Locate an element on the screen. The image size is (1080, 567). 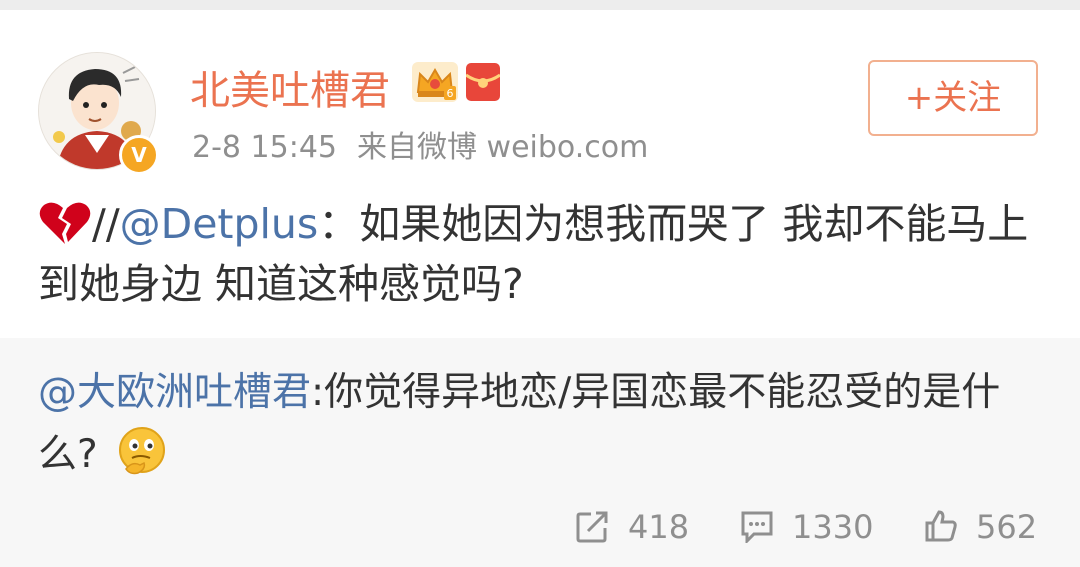
svg-text: 6 is located at coordinates (450, 93).